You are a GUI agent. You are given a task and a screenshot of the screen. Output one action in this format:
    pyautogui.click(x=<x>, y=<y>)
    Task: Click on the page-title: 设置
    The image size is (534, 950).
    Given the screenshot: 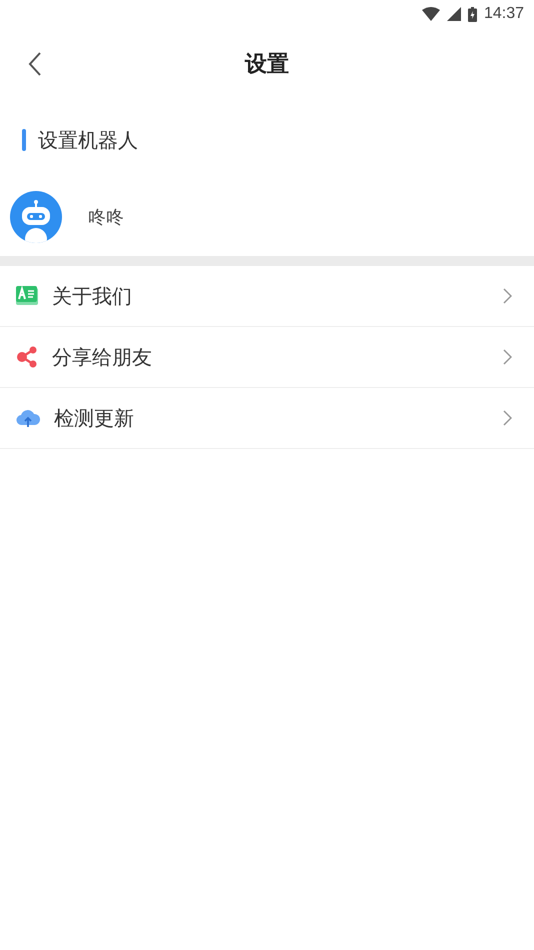 What is the action you would take?
    pyautogui.click(x=267, y=65)
    